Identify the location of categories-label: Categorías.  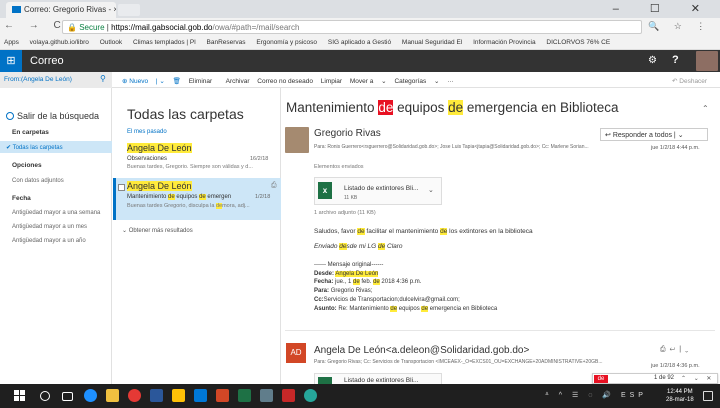
(410, 81).